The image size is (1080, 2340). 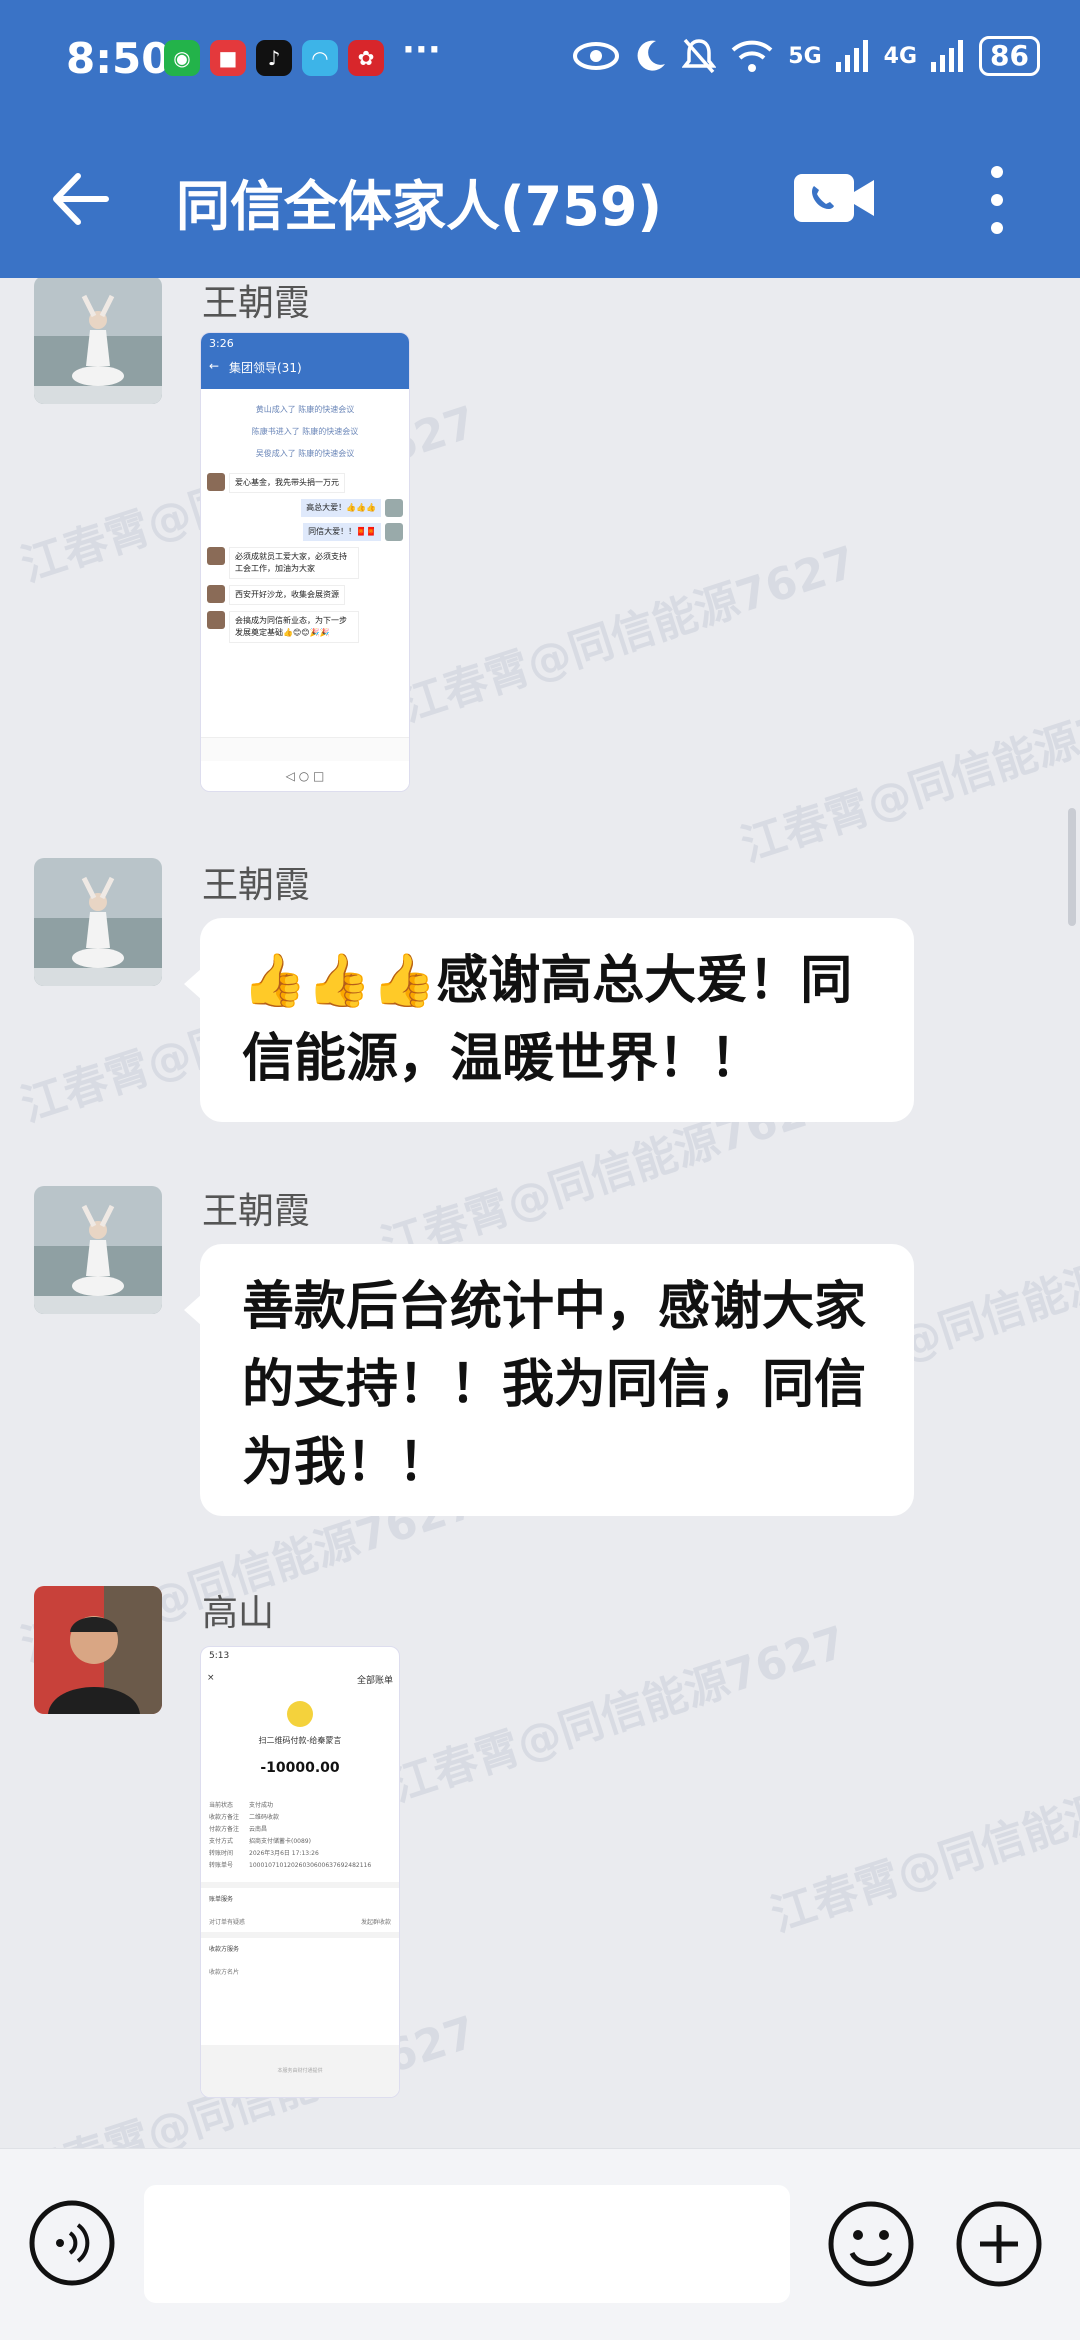 What do you see at coordinates (549, 1380) in the screenshot?
I see `text-message: 善款后台统计中，感谢大家的支持！！我为同信，同信为我！！` at bounding box center [549, 1380].